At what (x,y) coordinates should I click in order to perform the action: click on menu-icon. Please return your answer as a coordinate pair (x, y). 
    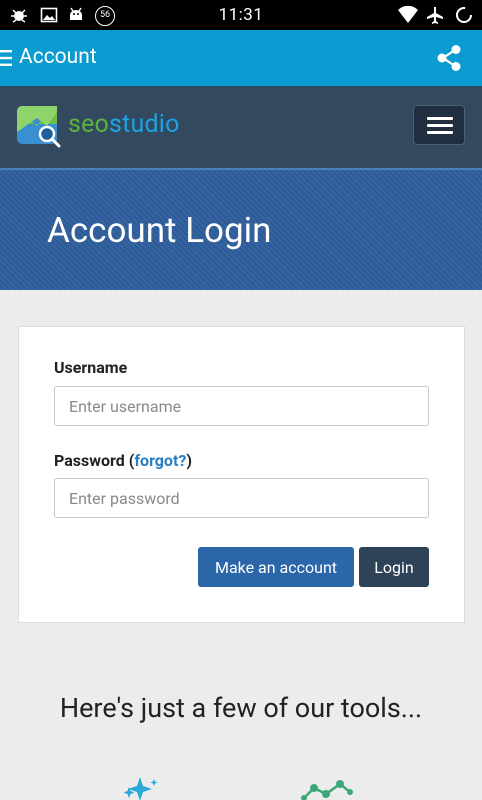
    Looking at the image, I should click on (6, 58).